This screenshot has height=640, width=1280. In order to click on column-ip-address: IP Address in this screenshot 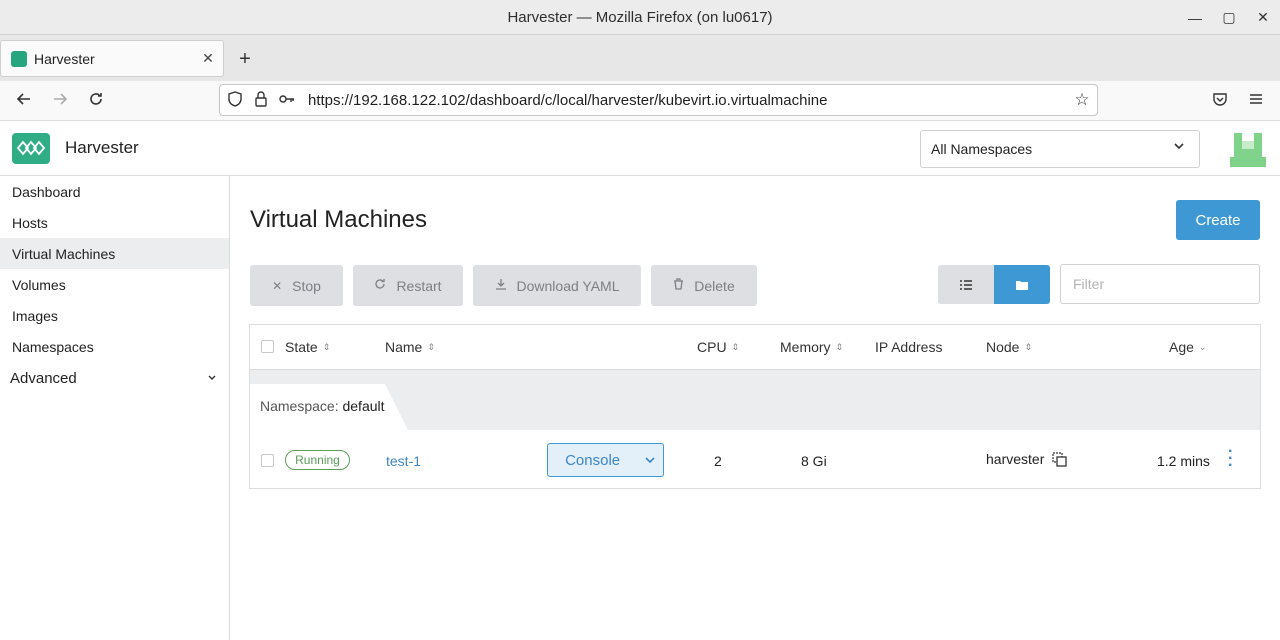, I will do `click(908, 347)`.